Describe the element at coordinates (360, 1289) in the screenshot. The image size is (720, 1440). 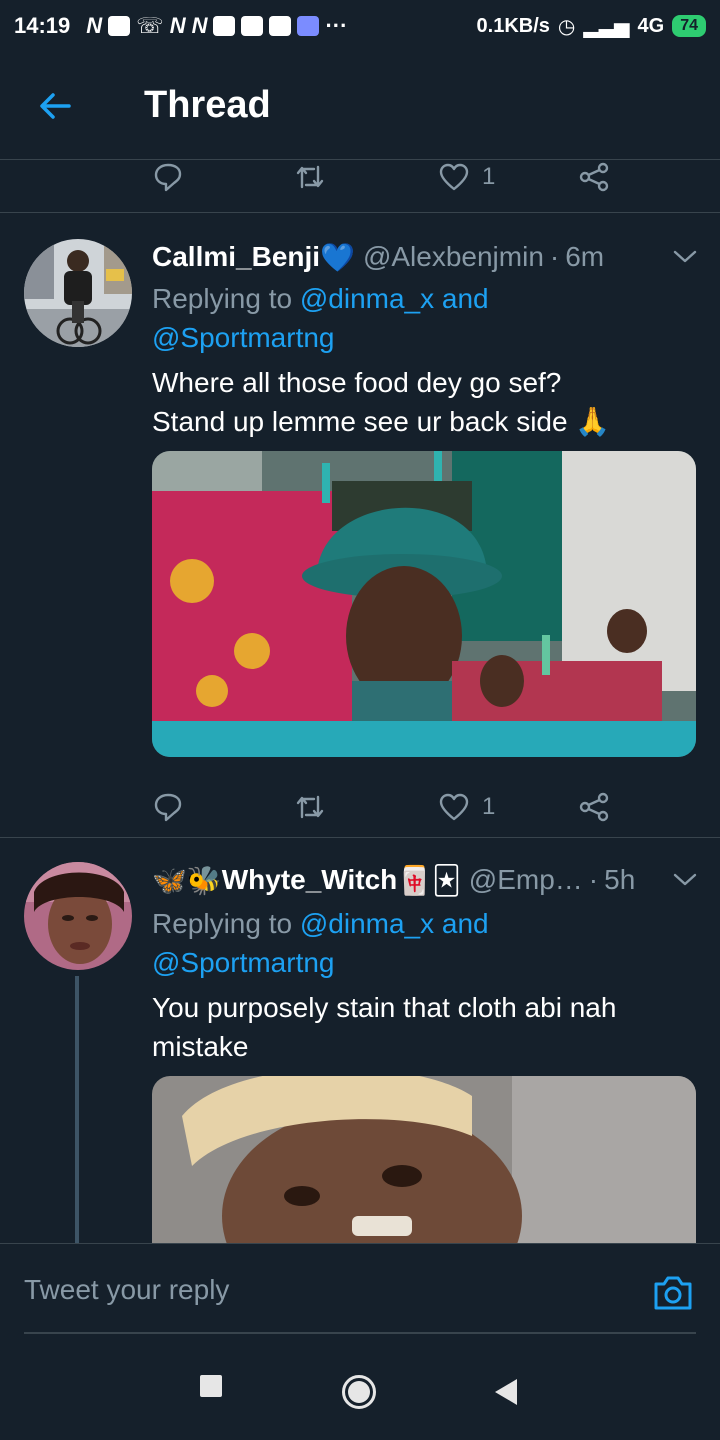
I see `reply-composer: Tweet your reply` at that location.